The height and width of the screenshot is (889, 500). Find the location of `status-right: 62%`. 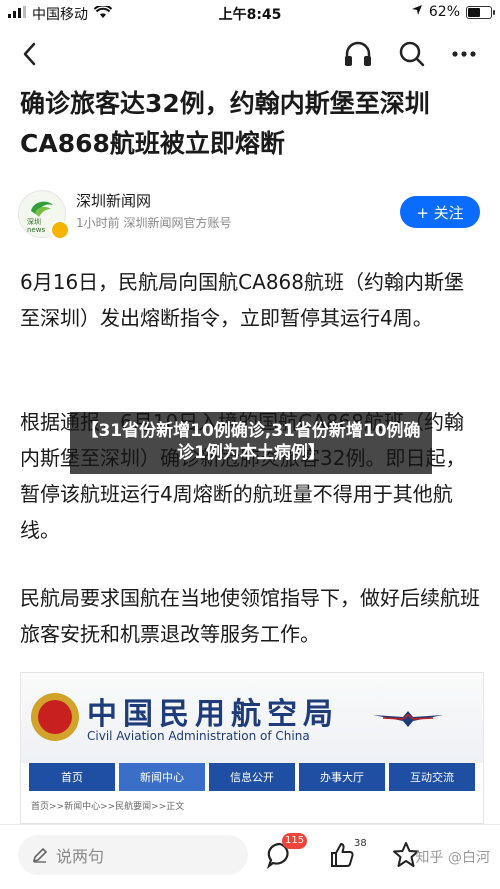

status-right: 62% is located at coordinates (453, 12).